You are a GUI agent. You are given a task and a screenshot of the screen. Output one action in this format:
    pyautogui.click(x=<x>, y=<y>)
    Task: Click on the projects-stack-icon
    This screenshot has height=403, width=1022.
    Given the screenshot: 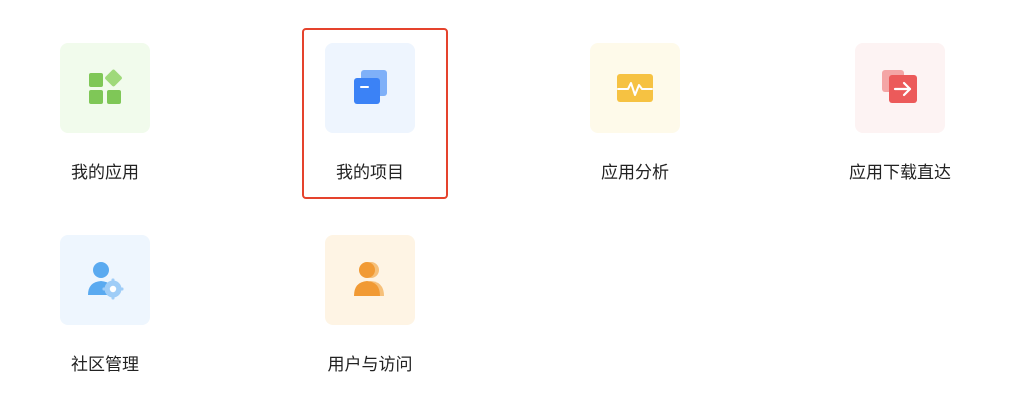 What is the action you would take?
    pyautogui.click(x=370, y=87)
    